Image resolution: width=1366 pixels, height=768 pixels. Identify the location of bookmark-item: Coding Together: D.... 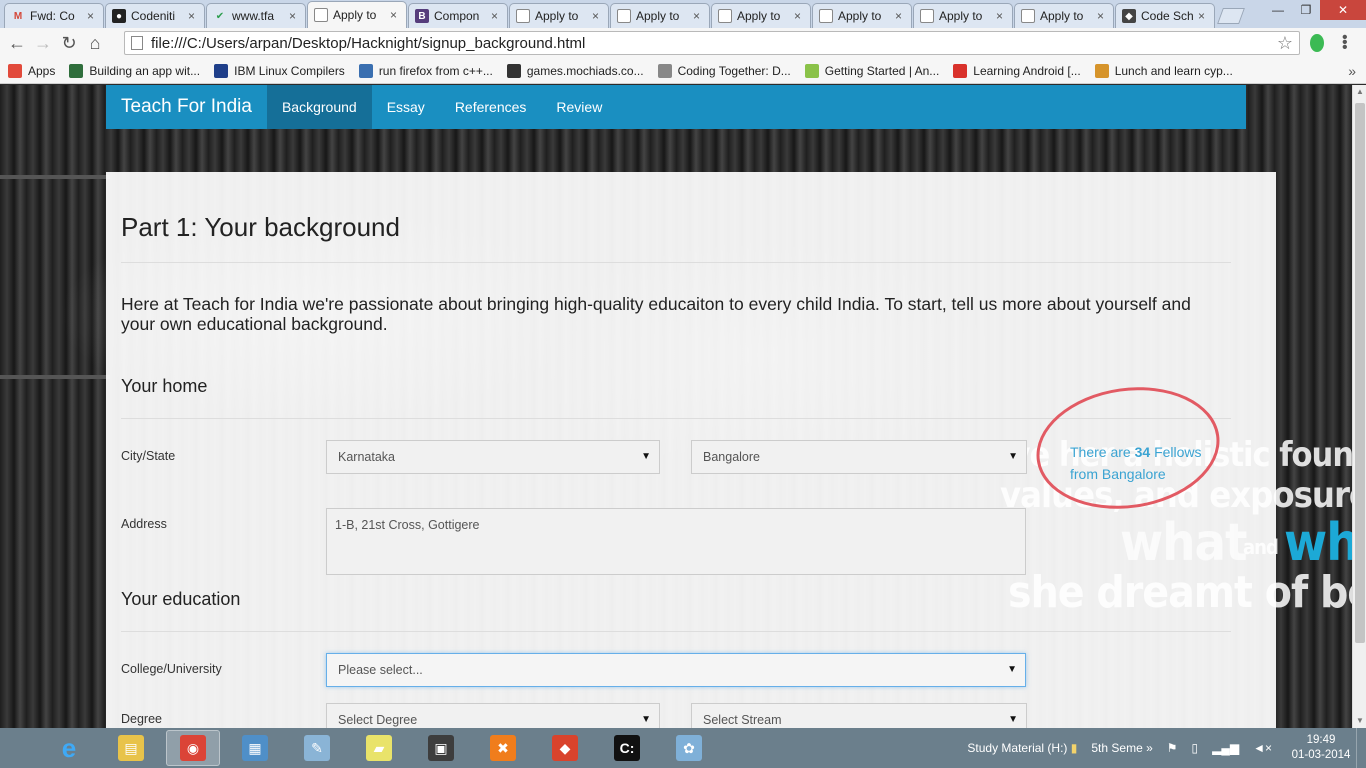
(724, 70).